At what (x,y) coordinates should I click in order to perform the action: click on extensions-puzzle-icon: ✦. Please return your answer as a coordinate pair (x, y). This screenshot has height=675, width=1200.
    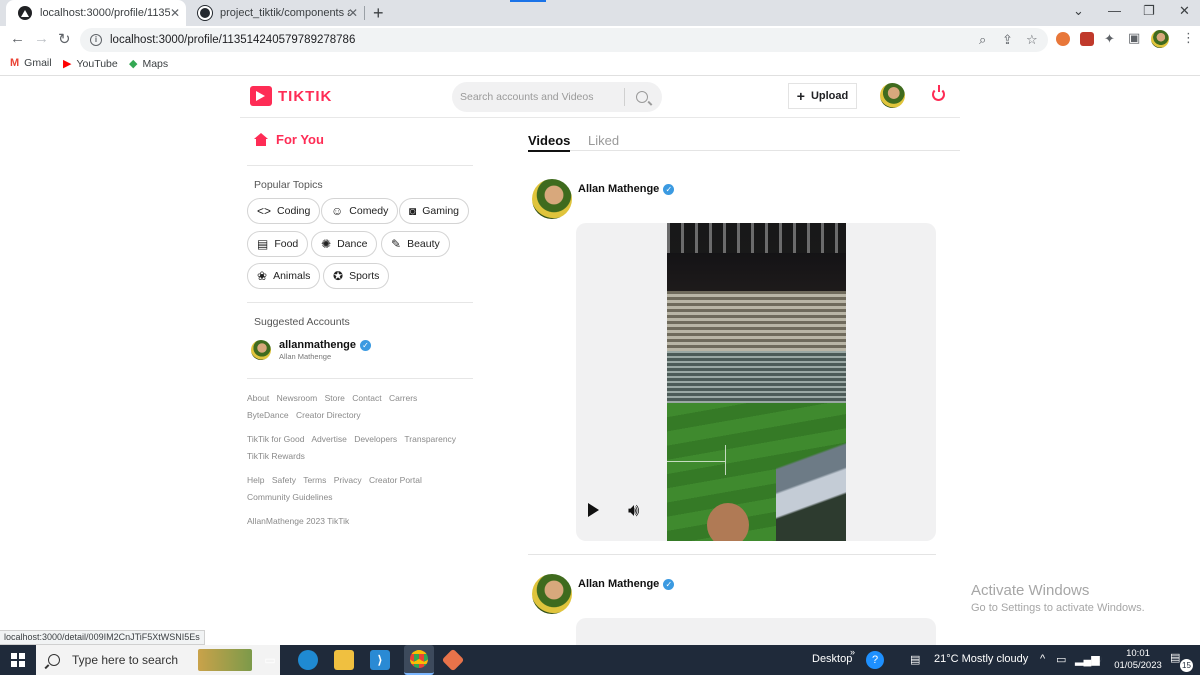
    Looking at the image, I should click on (1109, 39).